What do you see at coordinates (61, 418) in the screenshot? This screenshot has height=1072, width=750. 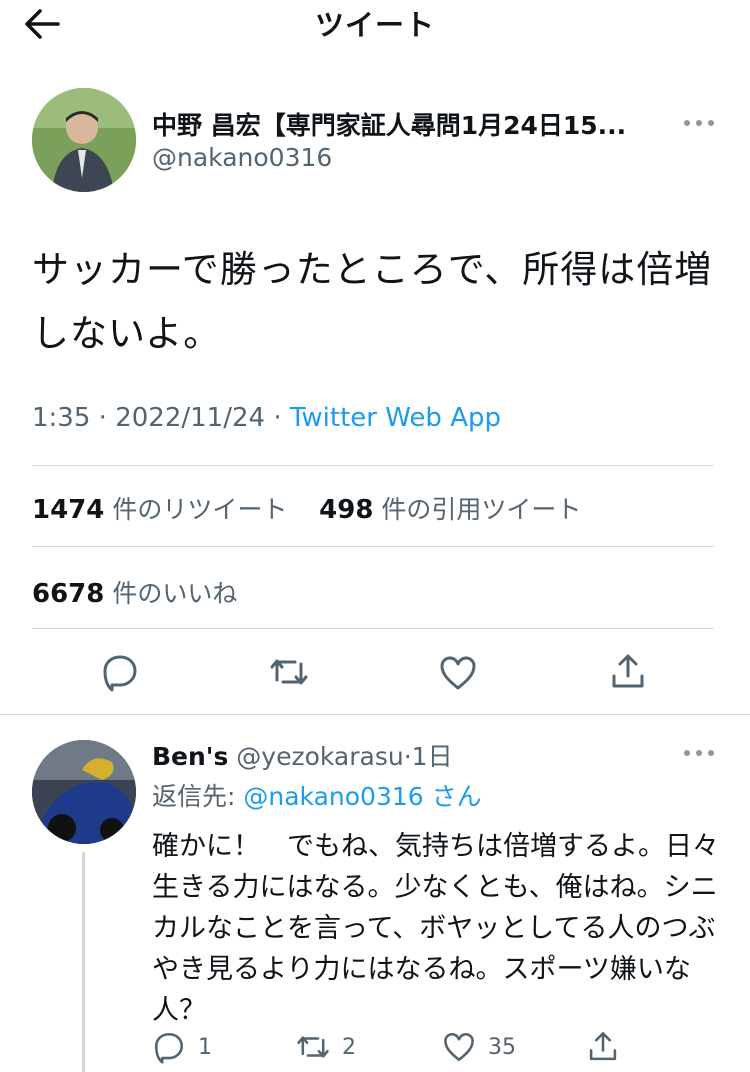 I see `tweet-time: 1:35` at bounding box center [61, 418].